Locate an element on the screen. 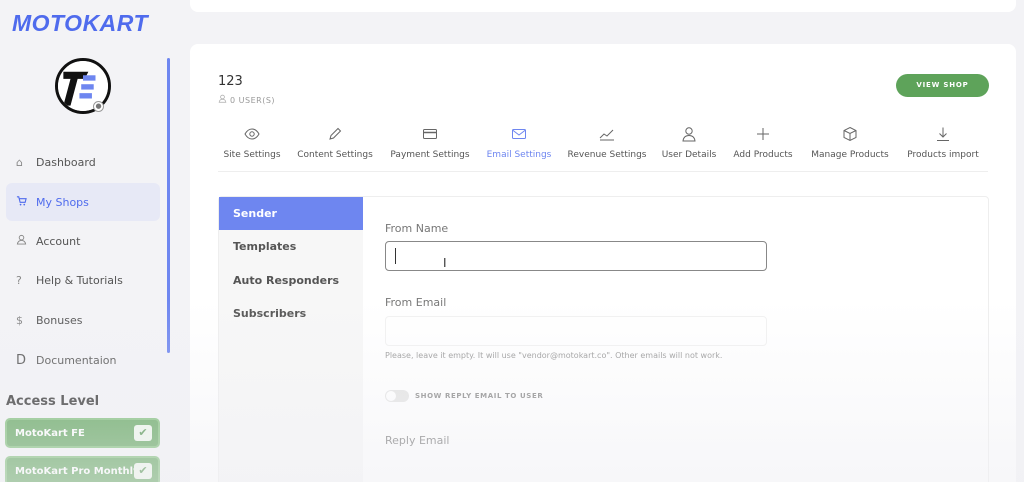  sidebar-item-label: Account is located at coordinates (58, 241).